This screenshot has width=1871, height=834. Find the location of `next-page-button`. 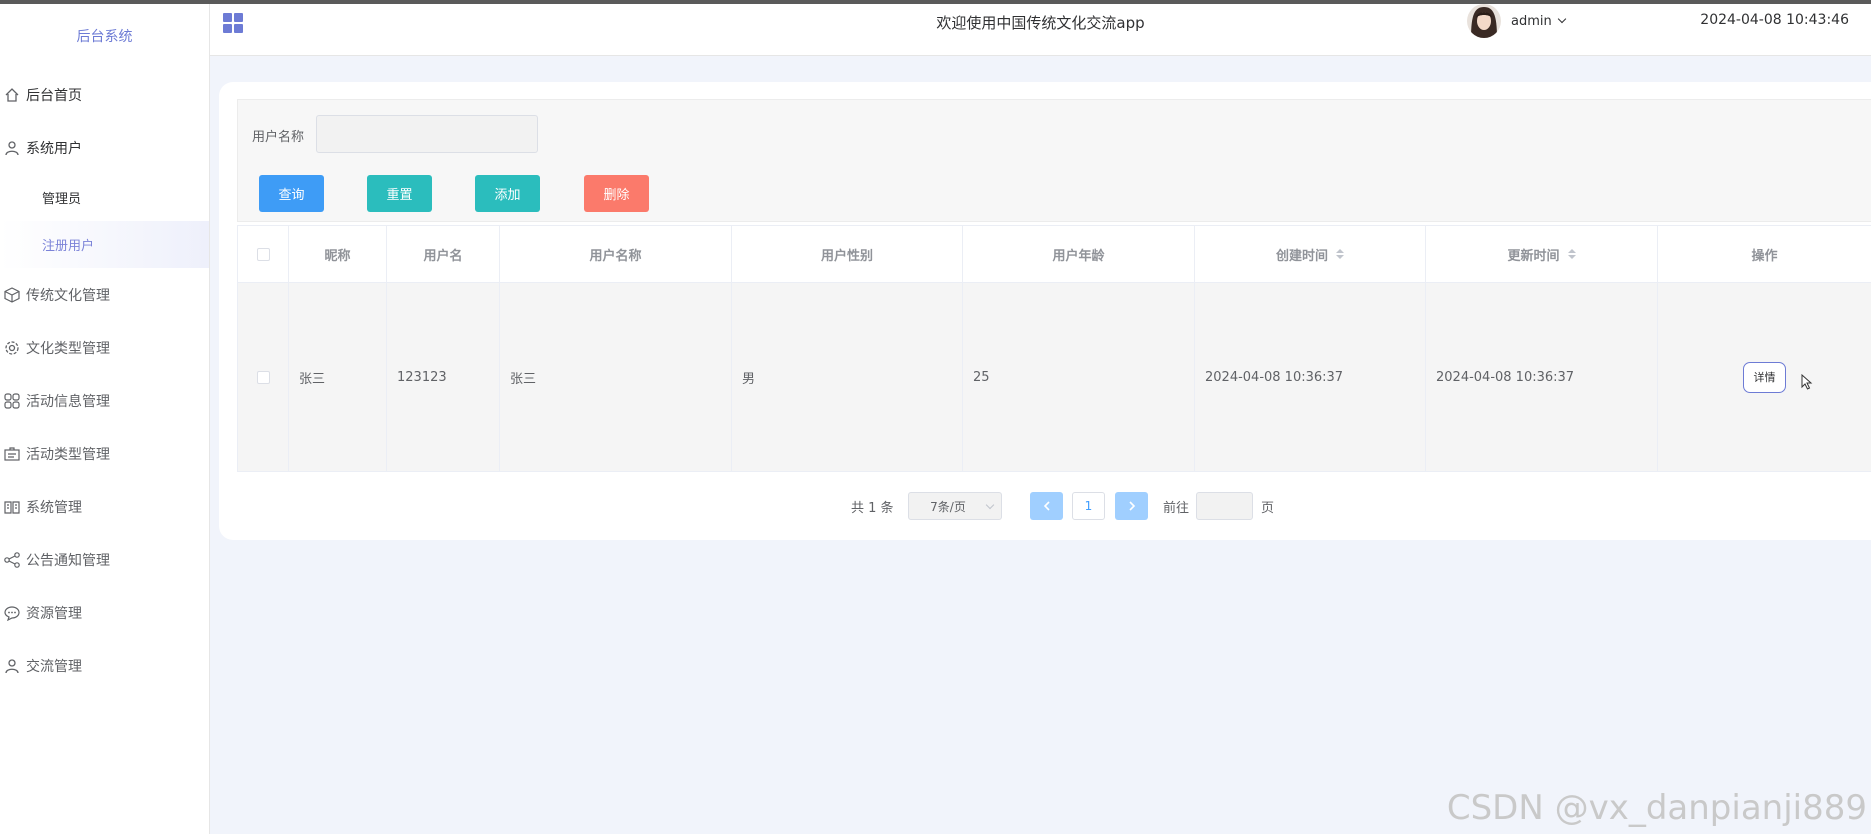

next-page-button is located at coordinates (1131, 506).